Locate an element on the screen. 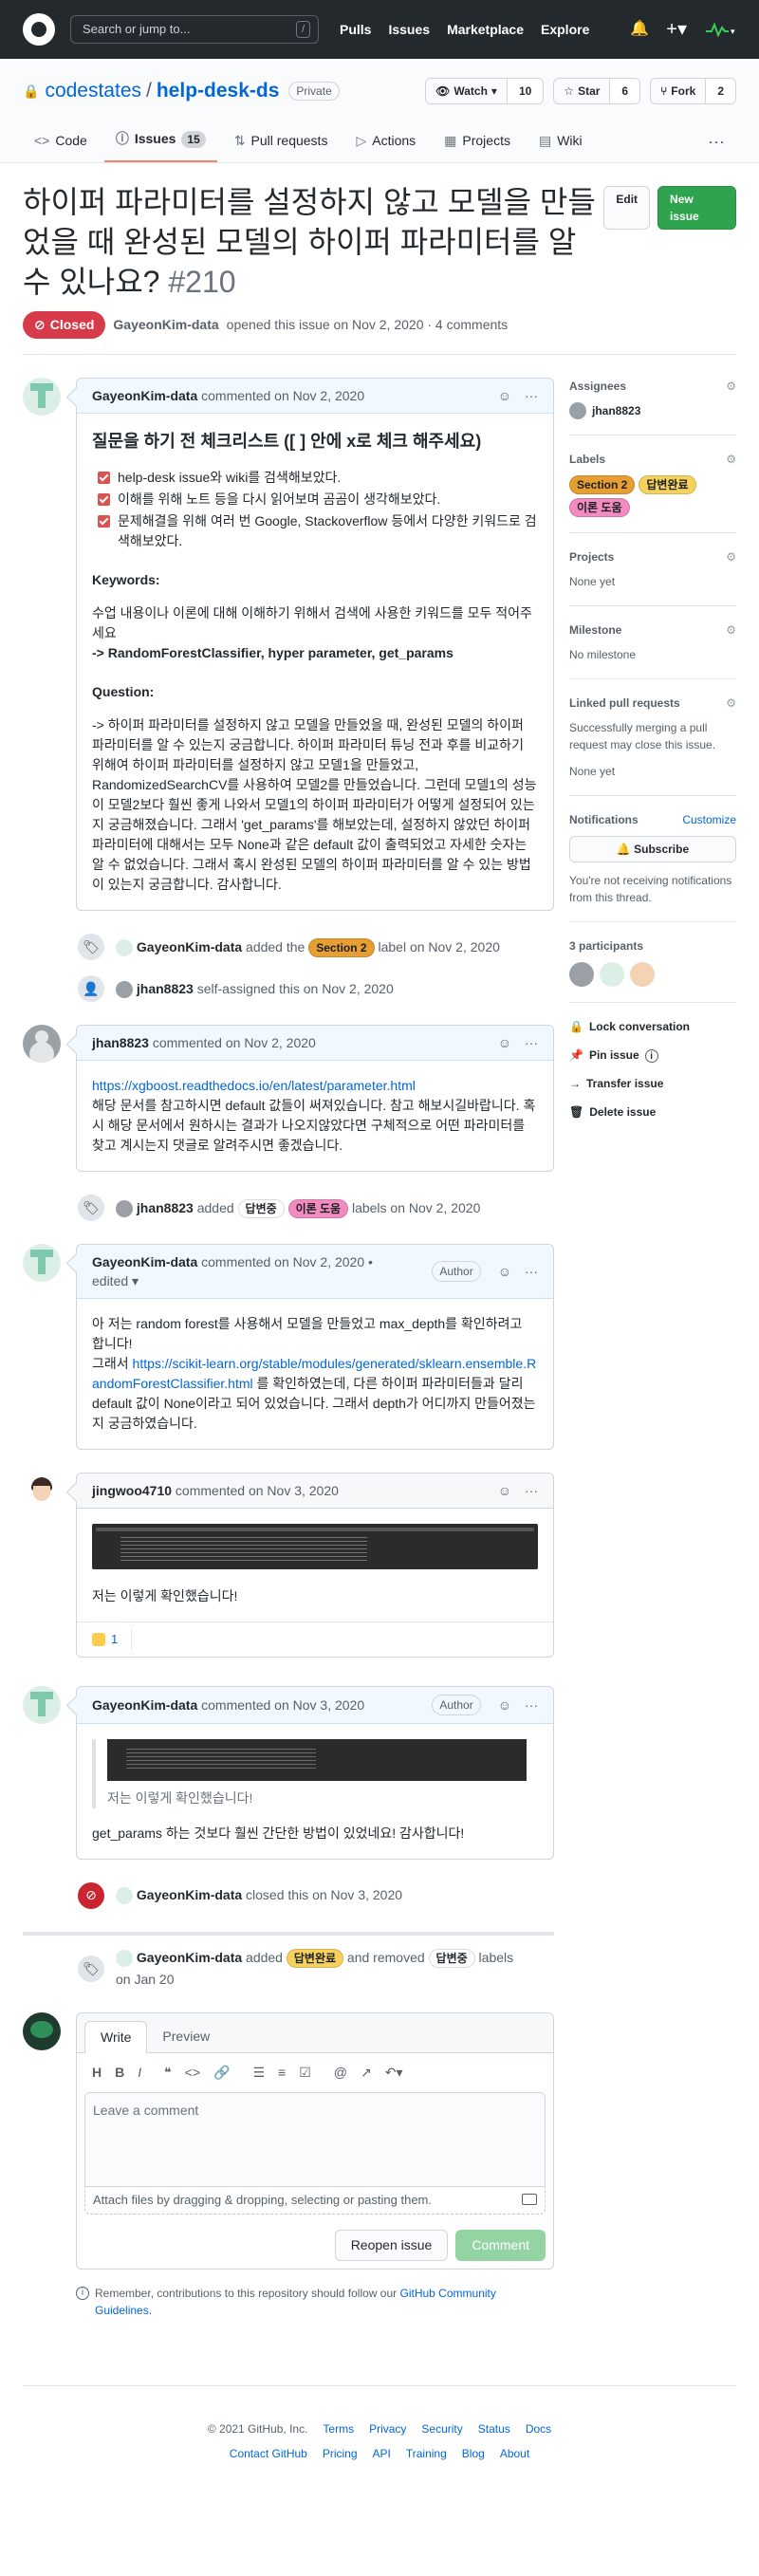  github-logo-icon is located at coordinates (39, 29).